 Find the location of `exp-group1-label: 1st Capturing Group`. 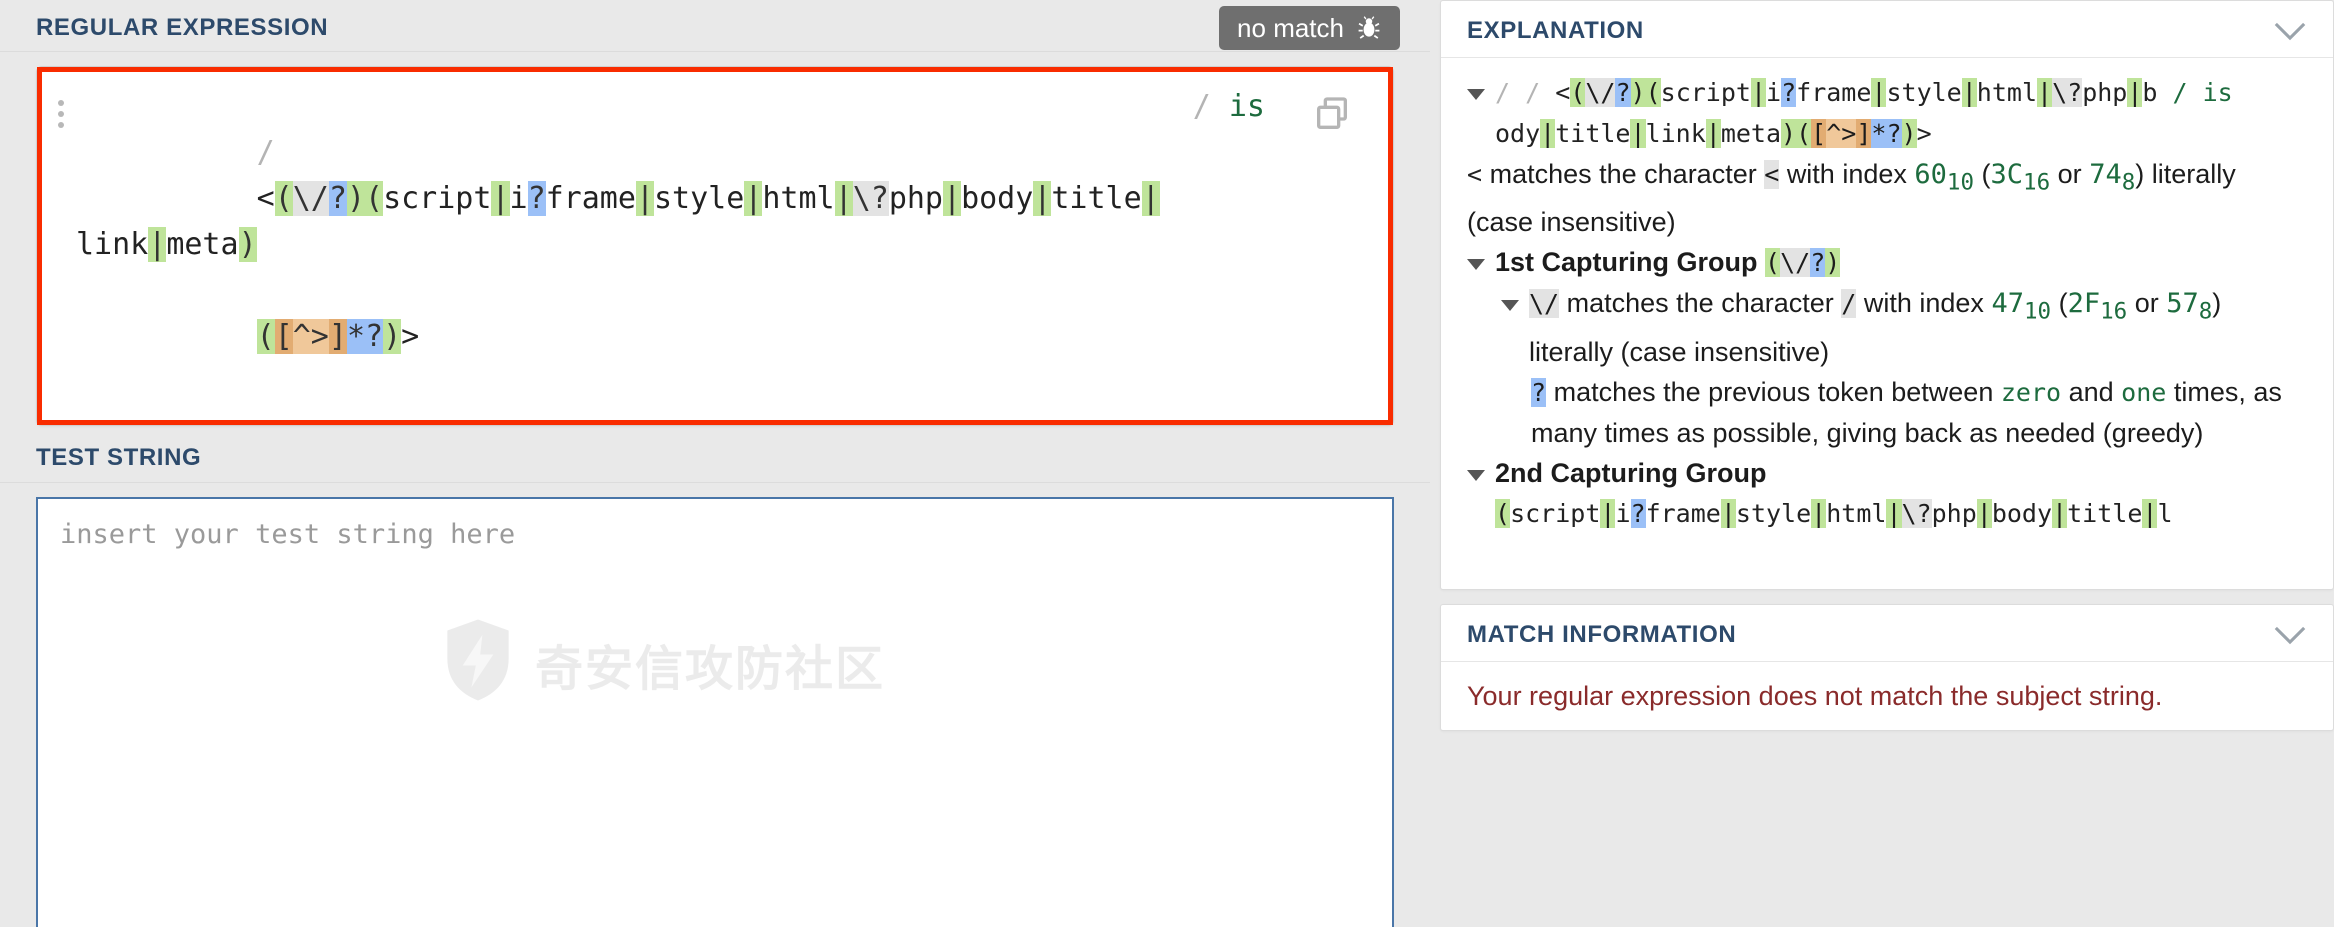

exp-group1-label: 1st Capturing Group is located at coordinates (1626, 262).